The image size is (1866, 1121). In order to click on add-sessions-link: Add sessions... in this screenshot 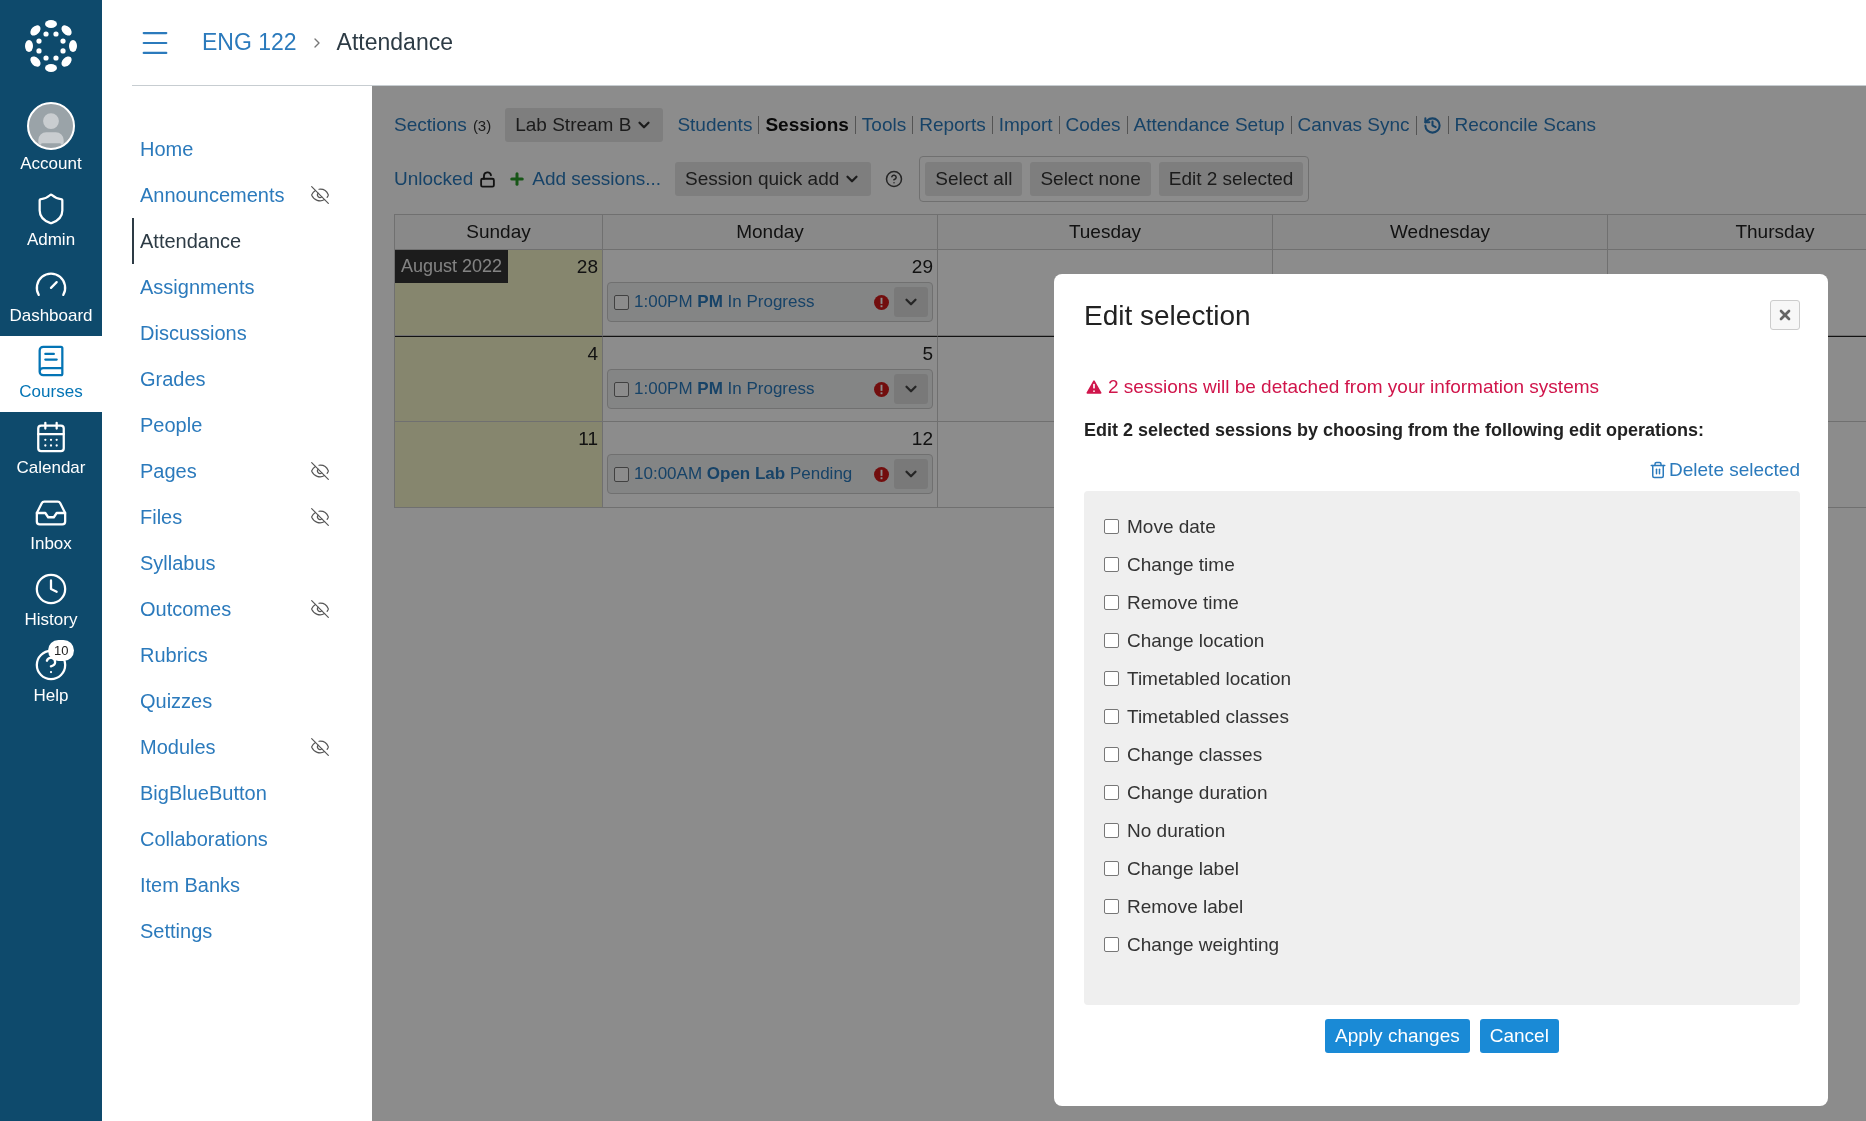, I will do `click(597, 179)`.